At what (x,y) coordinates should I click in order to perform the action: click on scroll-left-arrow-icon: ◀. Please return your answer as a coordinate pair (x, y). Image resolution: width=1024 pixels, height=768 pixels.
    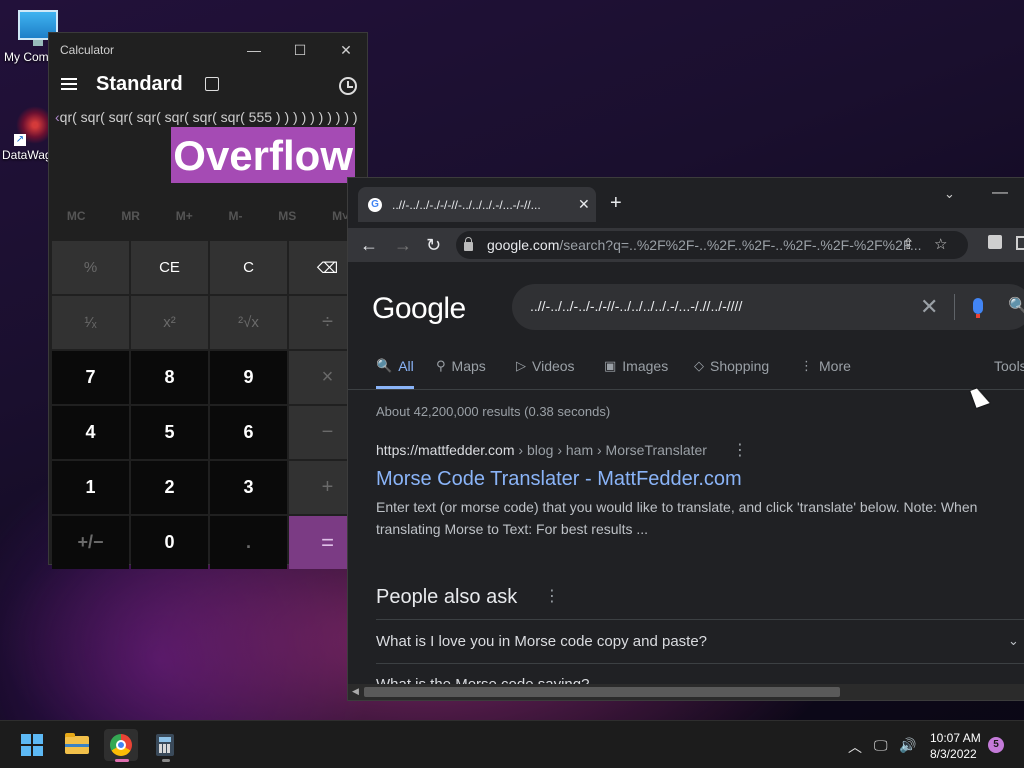
    Looking at the image, I should click on (355, 691).